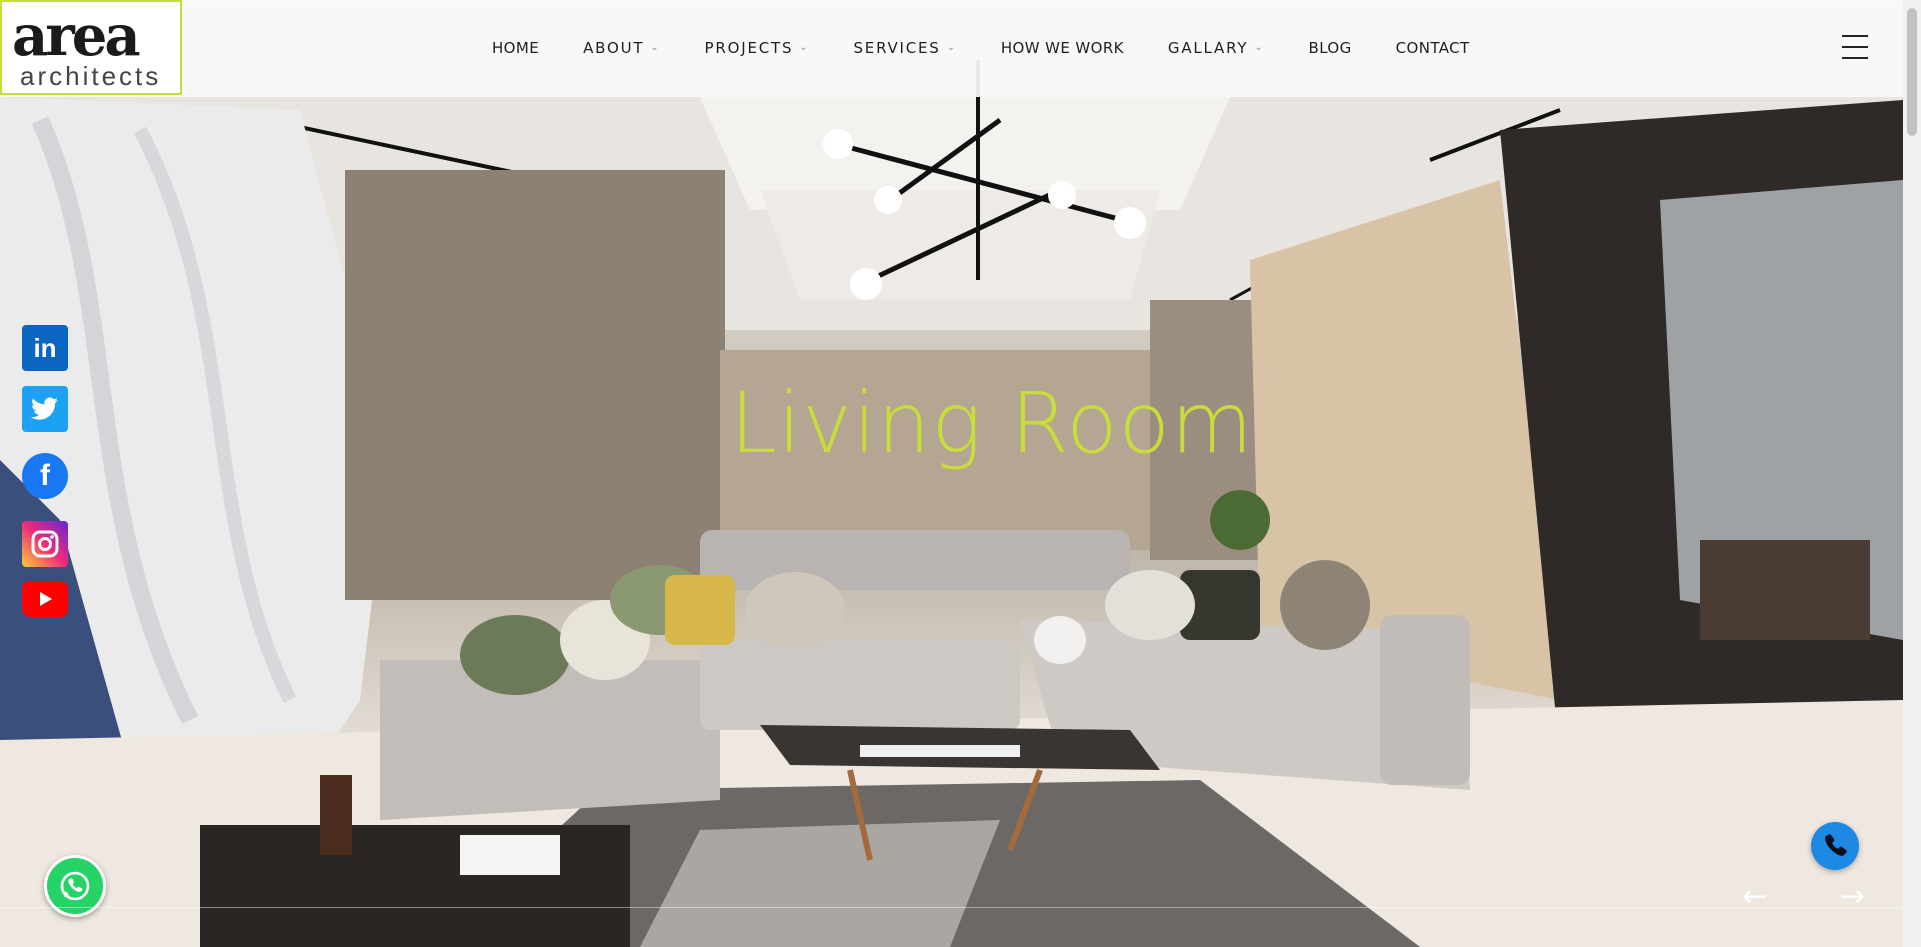 The image size is (1921, 947). I want to click on nav-item-projects: PROJECTS ⌄, so click(757, 48).